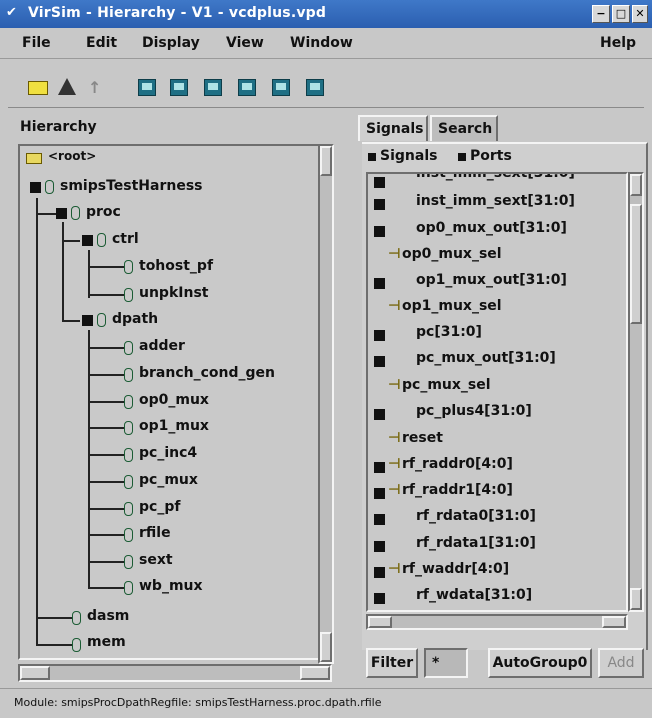 This screenshot has width=652, height=718. Describe the element at coordinates (174, 426) in the screenshot. I see `tree-node-op1_mux: op1_mux` at that location.